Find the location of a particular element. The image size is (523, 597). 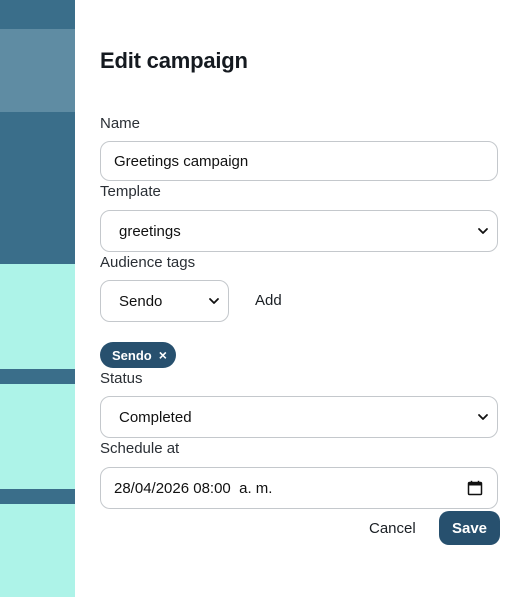

calendar-icon is located at coordinates (475, 488).